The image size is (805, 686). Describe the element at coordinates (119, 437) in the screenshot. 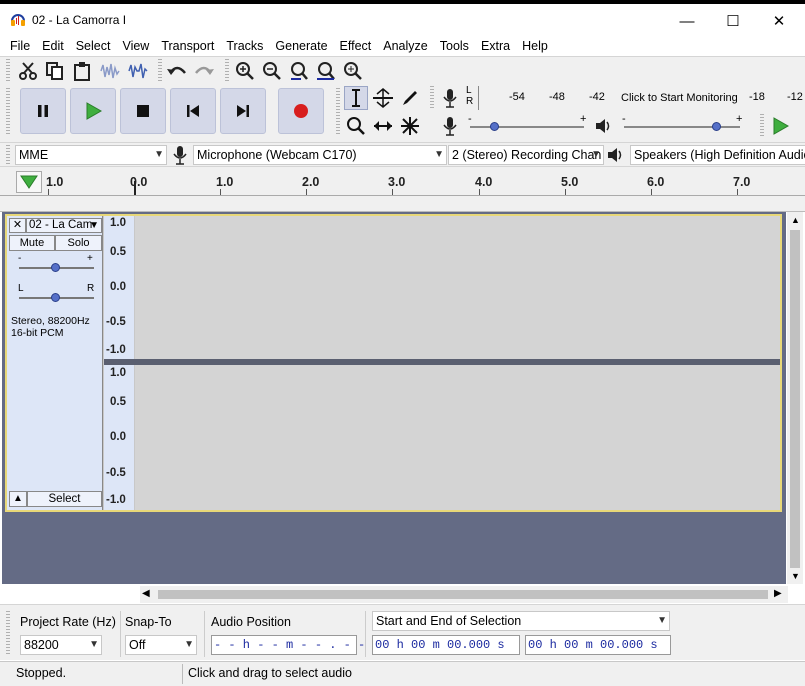

I see `channel-2-vertical-ruler: 1.0 0.5 0.0 -0.5 -1.0` at that location.